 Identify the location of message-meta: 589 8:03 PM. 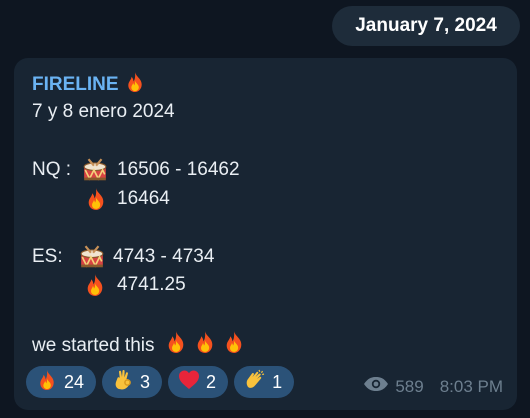
(433, 386).